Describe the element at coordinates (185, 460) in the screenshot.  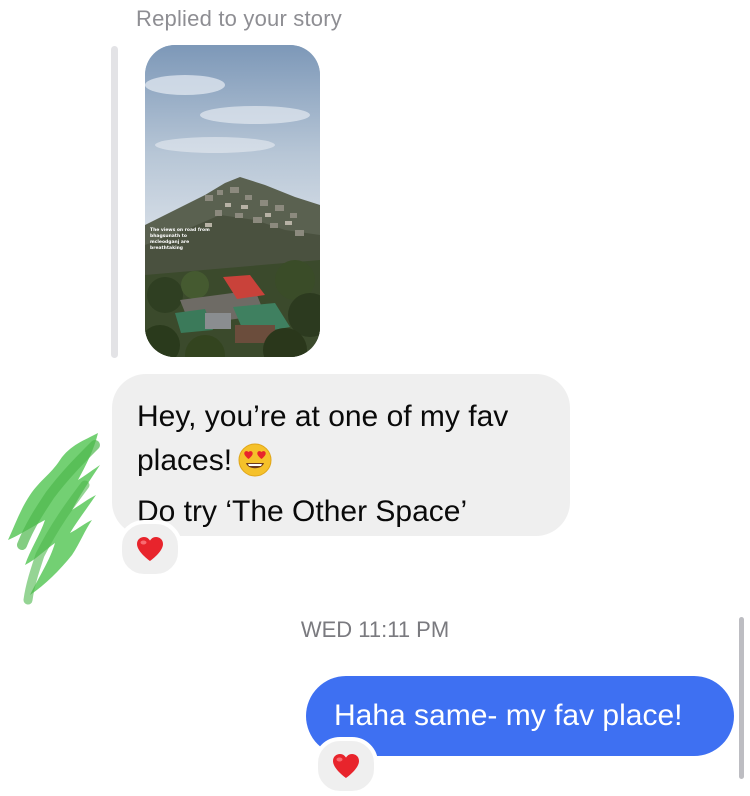
I see `incoming-message-line-2: places!` at that location.